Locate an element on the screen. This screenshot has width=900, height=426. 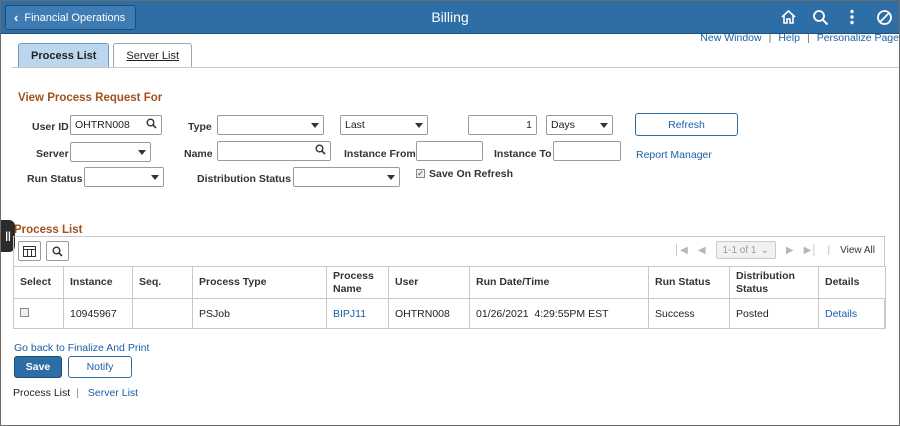
tab-divider is located at coordinates (455, 67).